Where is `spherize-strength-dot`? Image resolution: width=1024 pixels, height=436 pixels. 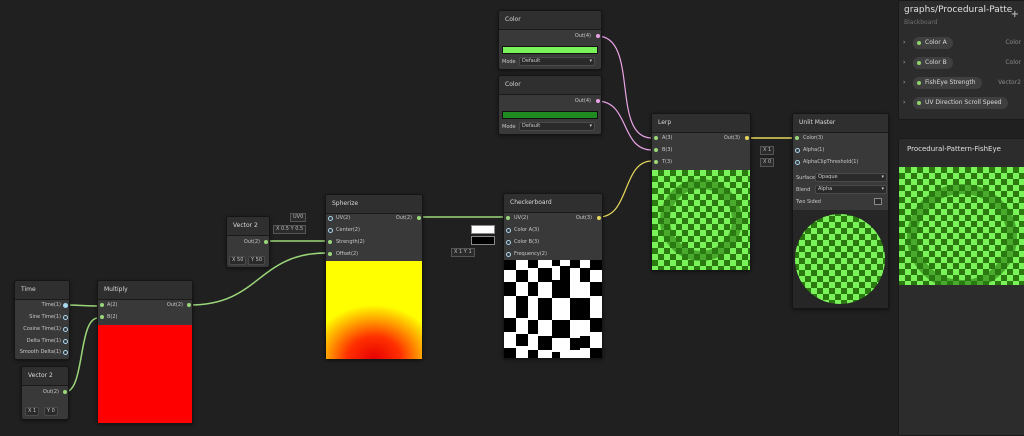
spherize-strength-dot is located at coordinates (330, 242).